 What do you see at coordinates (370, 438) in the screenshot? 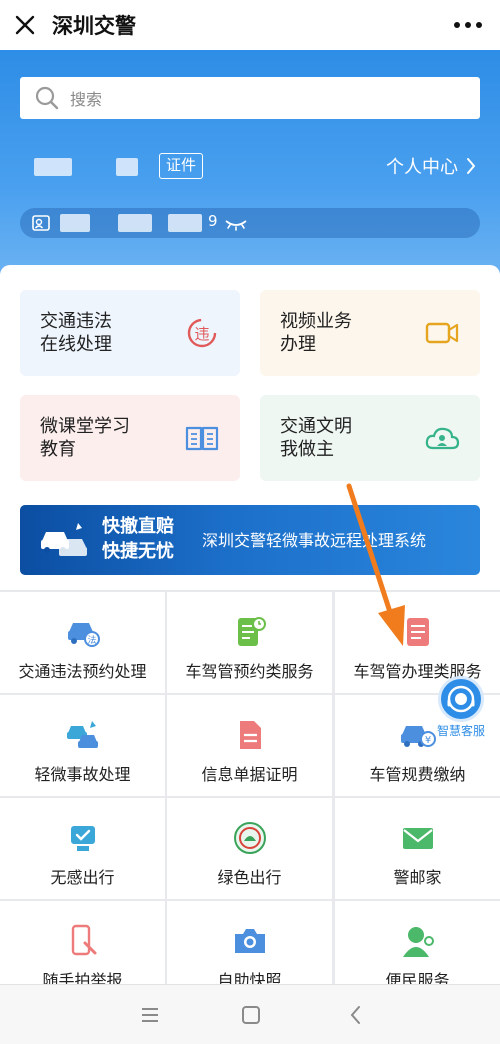
I see `tile-traffic-civility: 交通文明 我做主` at bounding box center [370, 438].